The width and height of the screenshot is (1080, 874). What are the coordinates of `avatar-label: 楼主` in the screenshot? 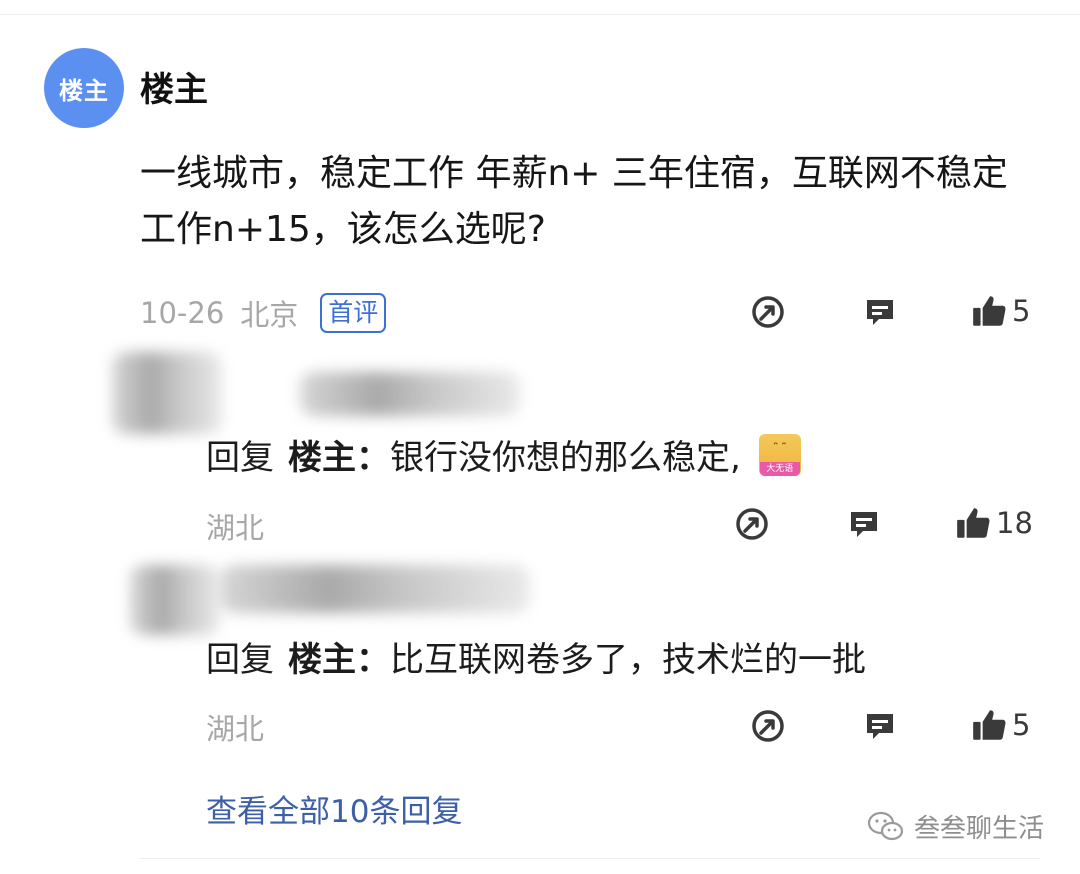 It's located at (84, 90).